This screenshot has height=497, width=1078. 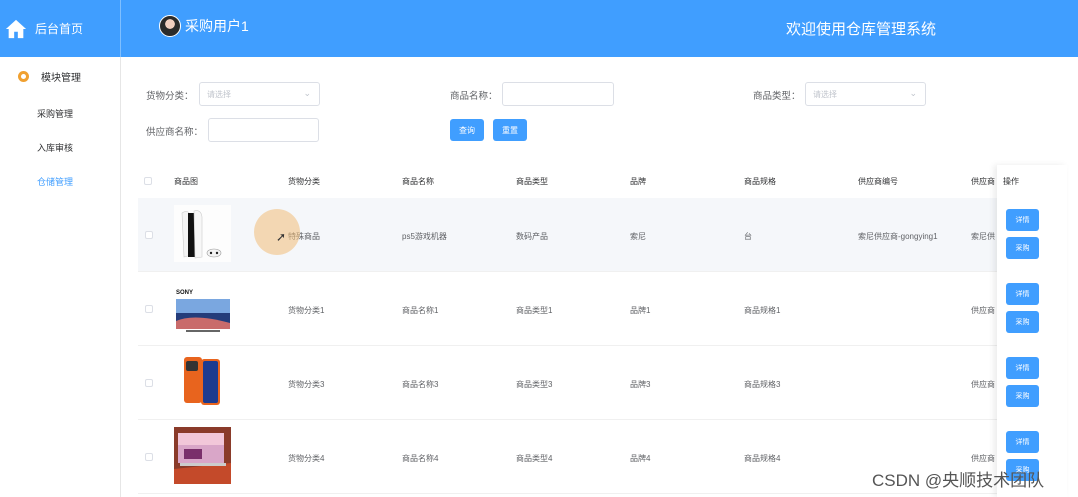 What do you see at coordinates (534, 458) in the screenshot?
I see `cell-type: 商品类型4` at bounding box center [534, 458].